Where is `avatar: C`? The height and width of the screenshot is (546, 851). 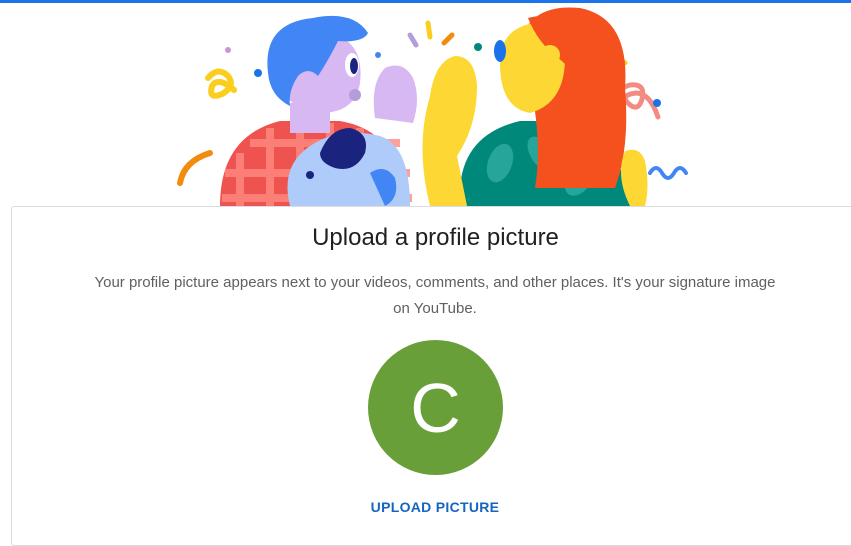
avatar: C is located at coordinates (435, 407).